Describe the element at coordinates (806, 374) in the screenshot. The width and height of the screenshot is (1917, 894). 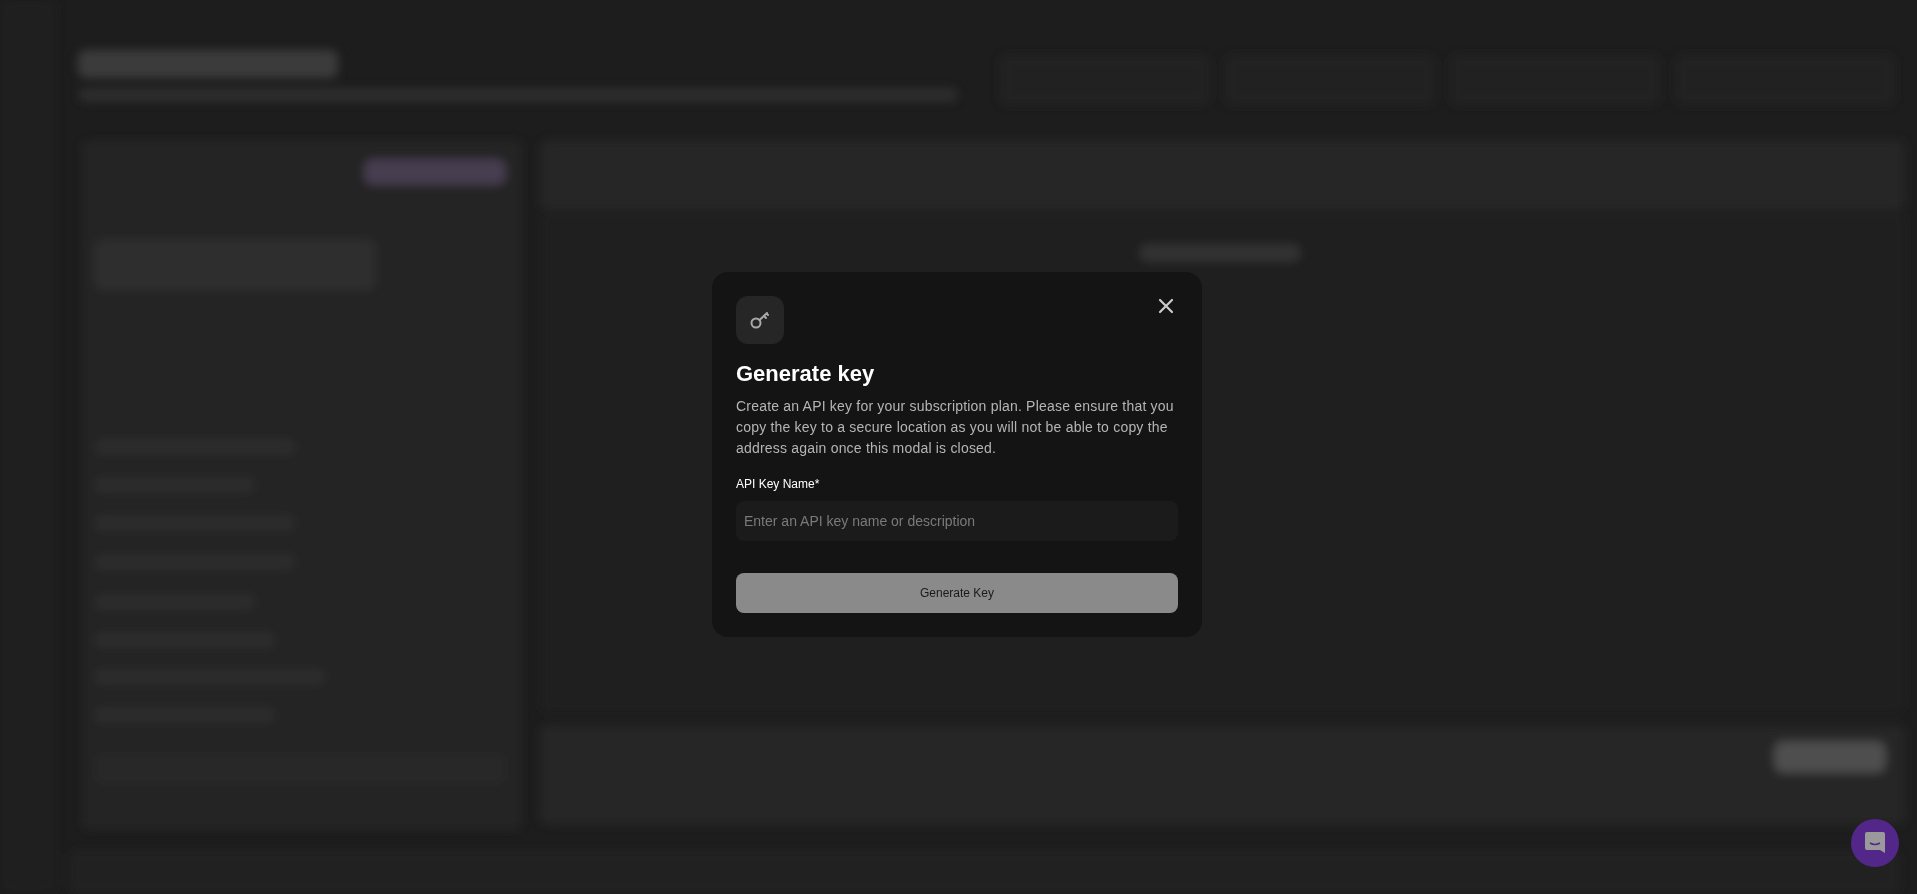
I see `modal-title: Generate key` at that location.